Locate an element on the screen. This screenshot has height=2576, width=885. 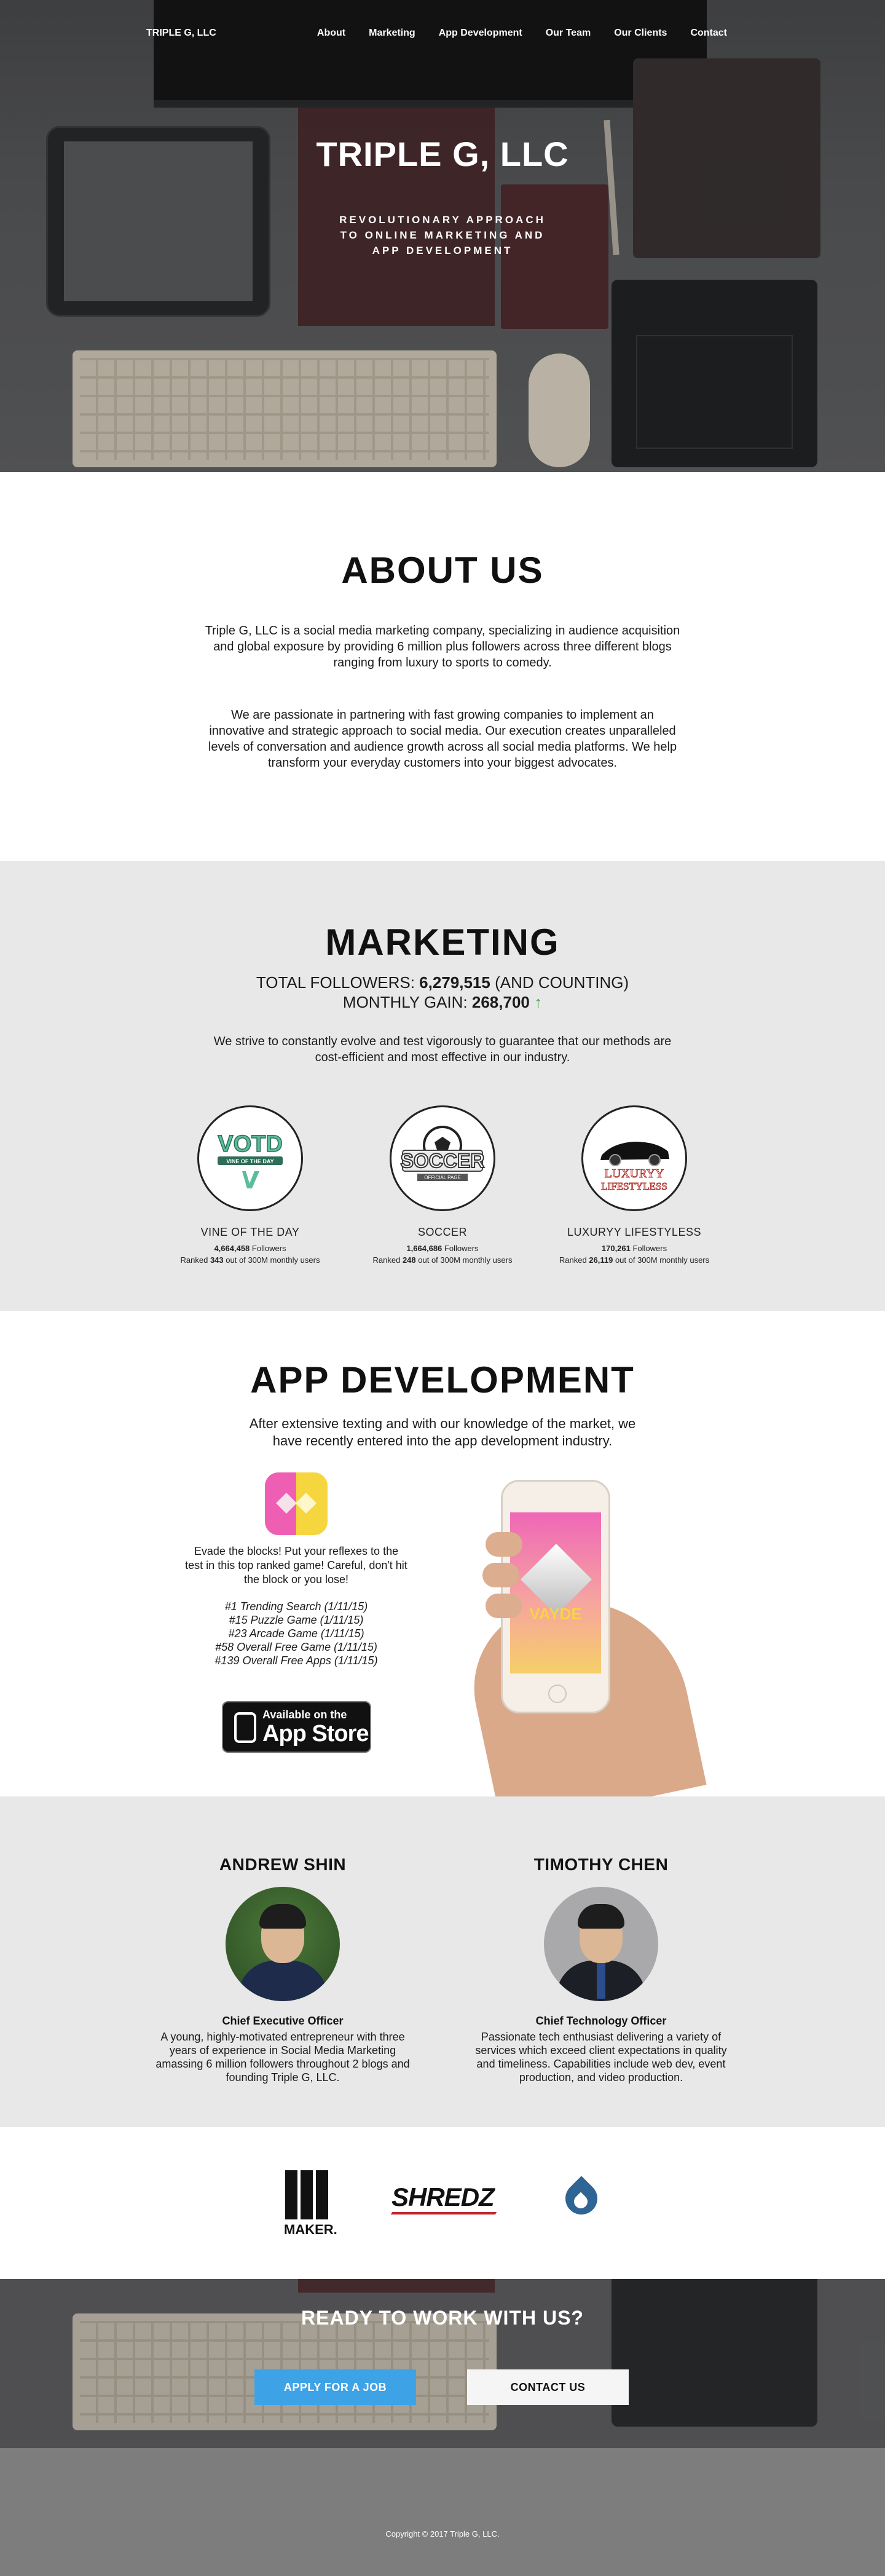
svg-text: LIFESTYLESS is located at coordinates (634, 1186).